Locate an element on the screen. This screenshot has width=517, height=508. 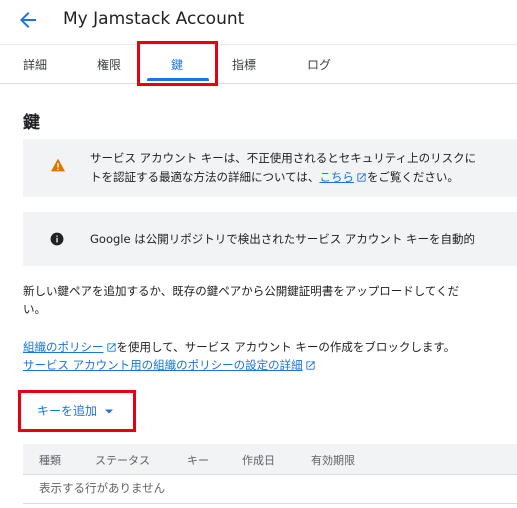
warning-text-line2: トを認証する最適な方法の詳細については、こちら をご覧ください。 is located at coordinates (274, 177).